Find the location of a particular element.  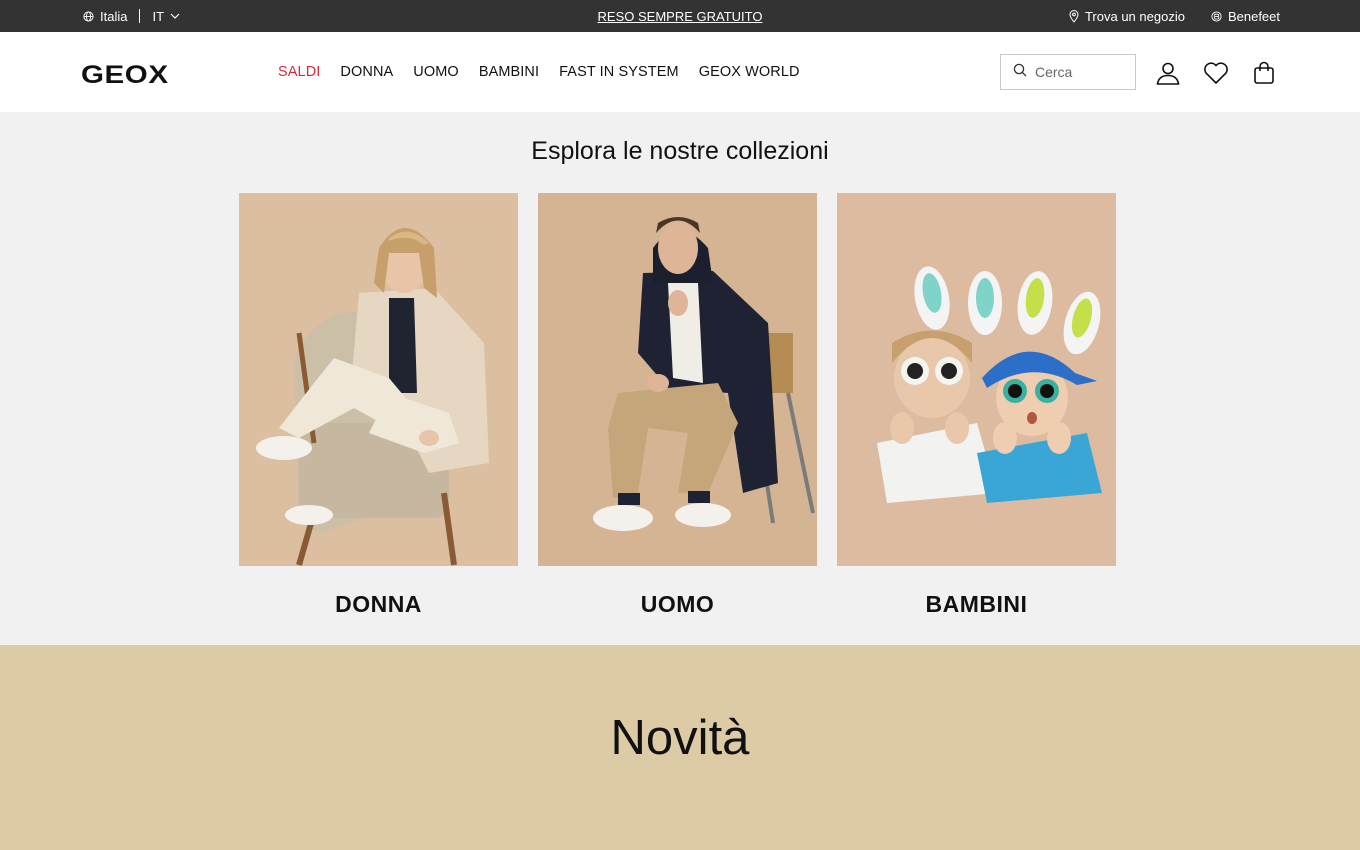

collection-card-bambini: BAMBINI is located at coordinates (976, 405).